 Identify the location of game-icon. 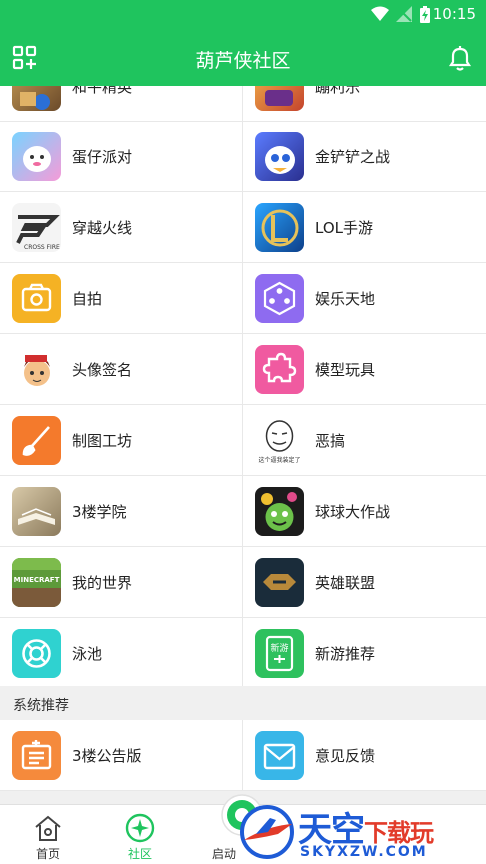
(279, 98).